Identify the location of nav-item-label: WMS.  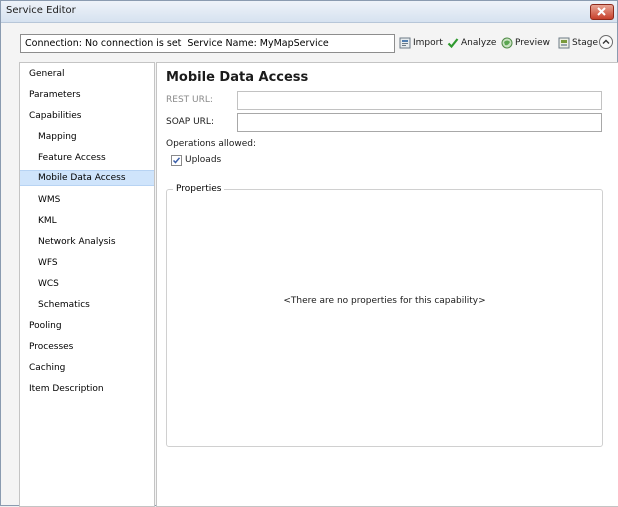
(49, 200).